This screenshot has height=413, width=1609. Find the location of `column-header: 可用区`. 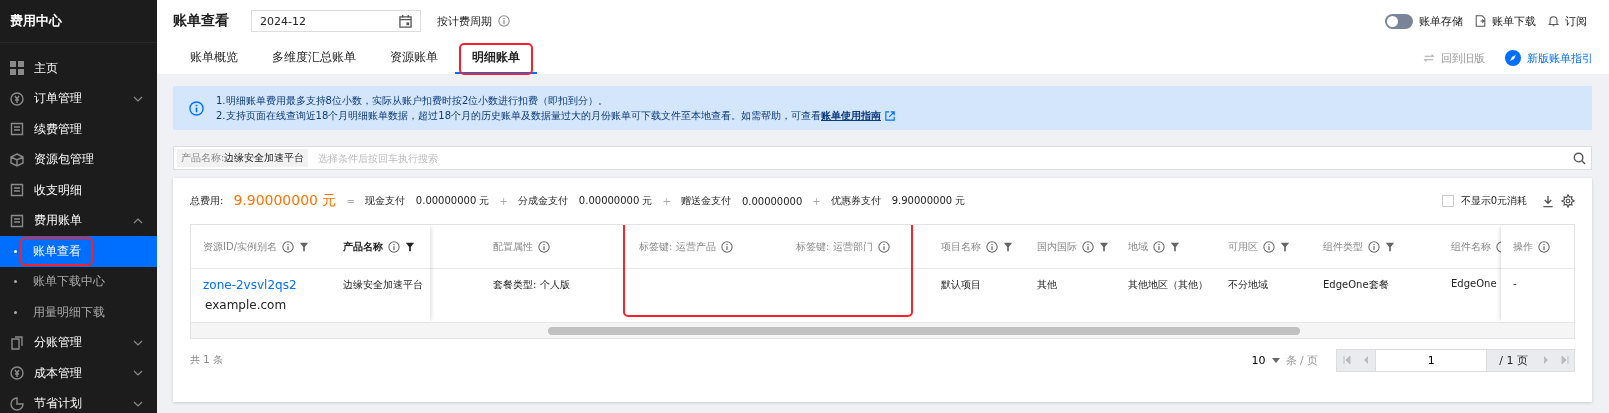

column-header: 可用区 is located at coordinates (1243, 246).